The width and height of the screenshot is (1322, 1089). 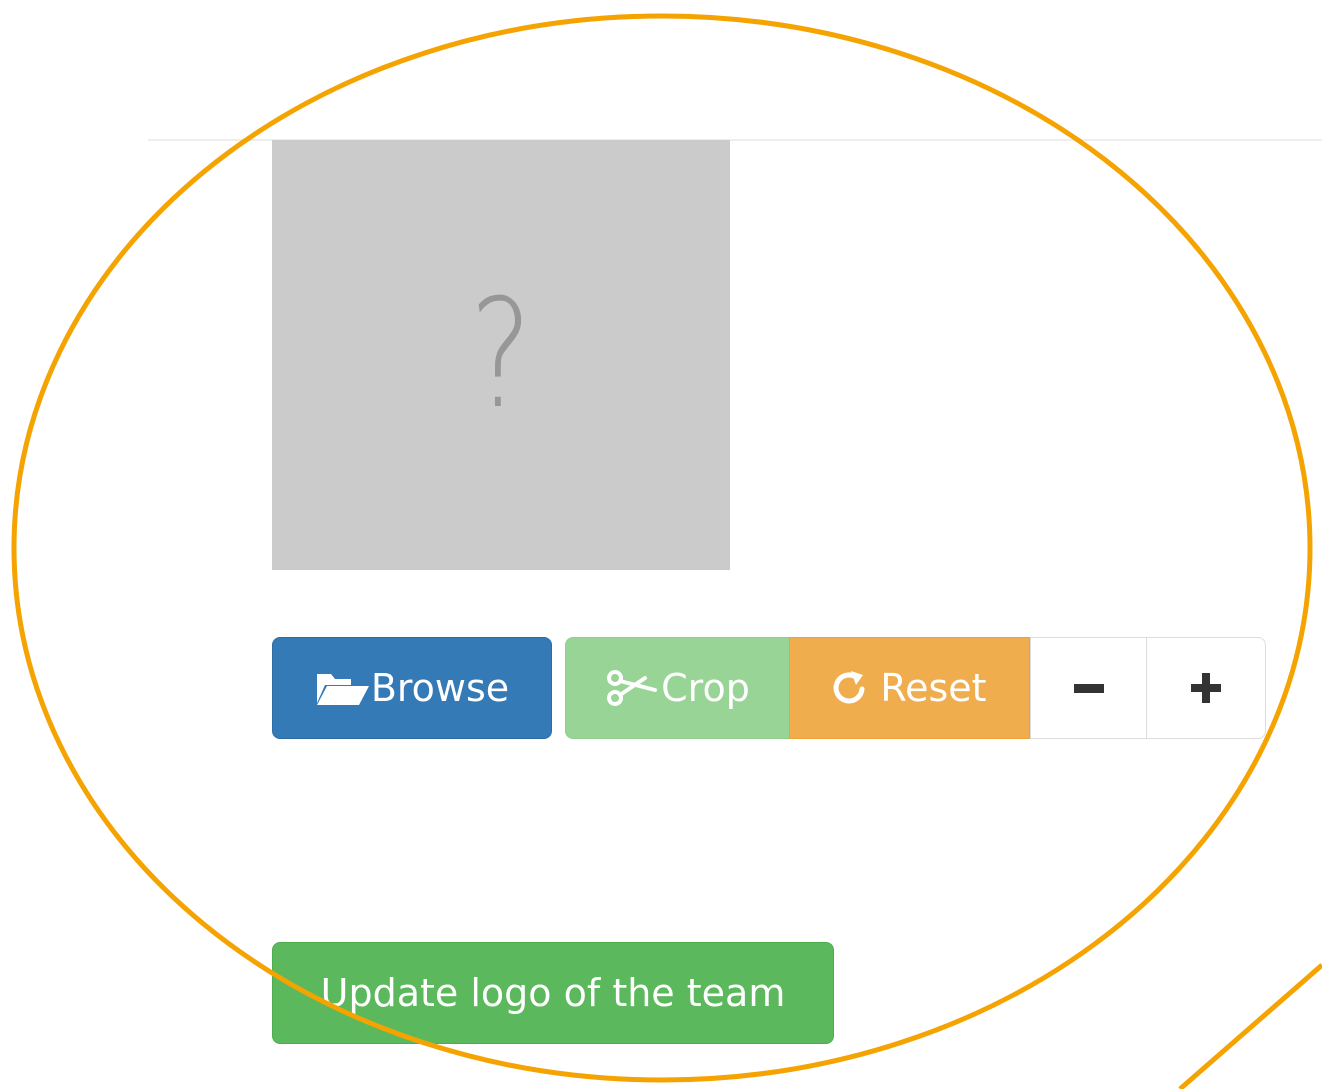 I want to click on zoom-in-button, so click(x=1206, y=688).